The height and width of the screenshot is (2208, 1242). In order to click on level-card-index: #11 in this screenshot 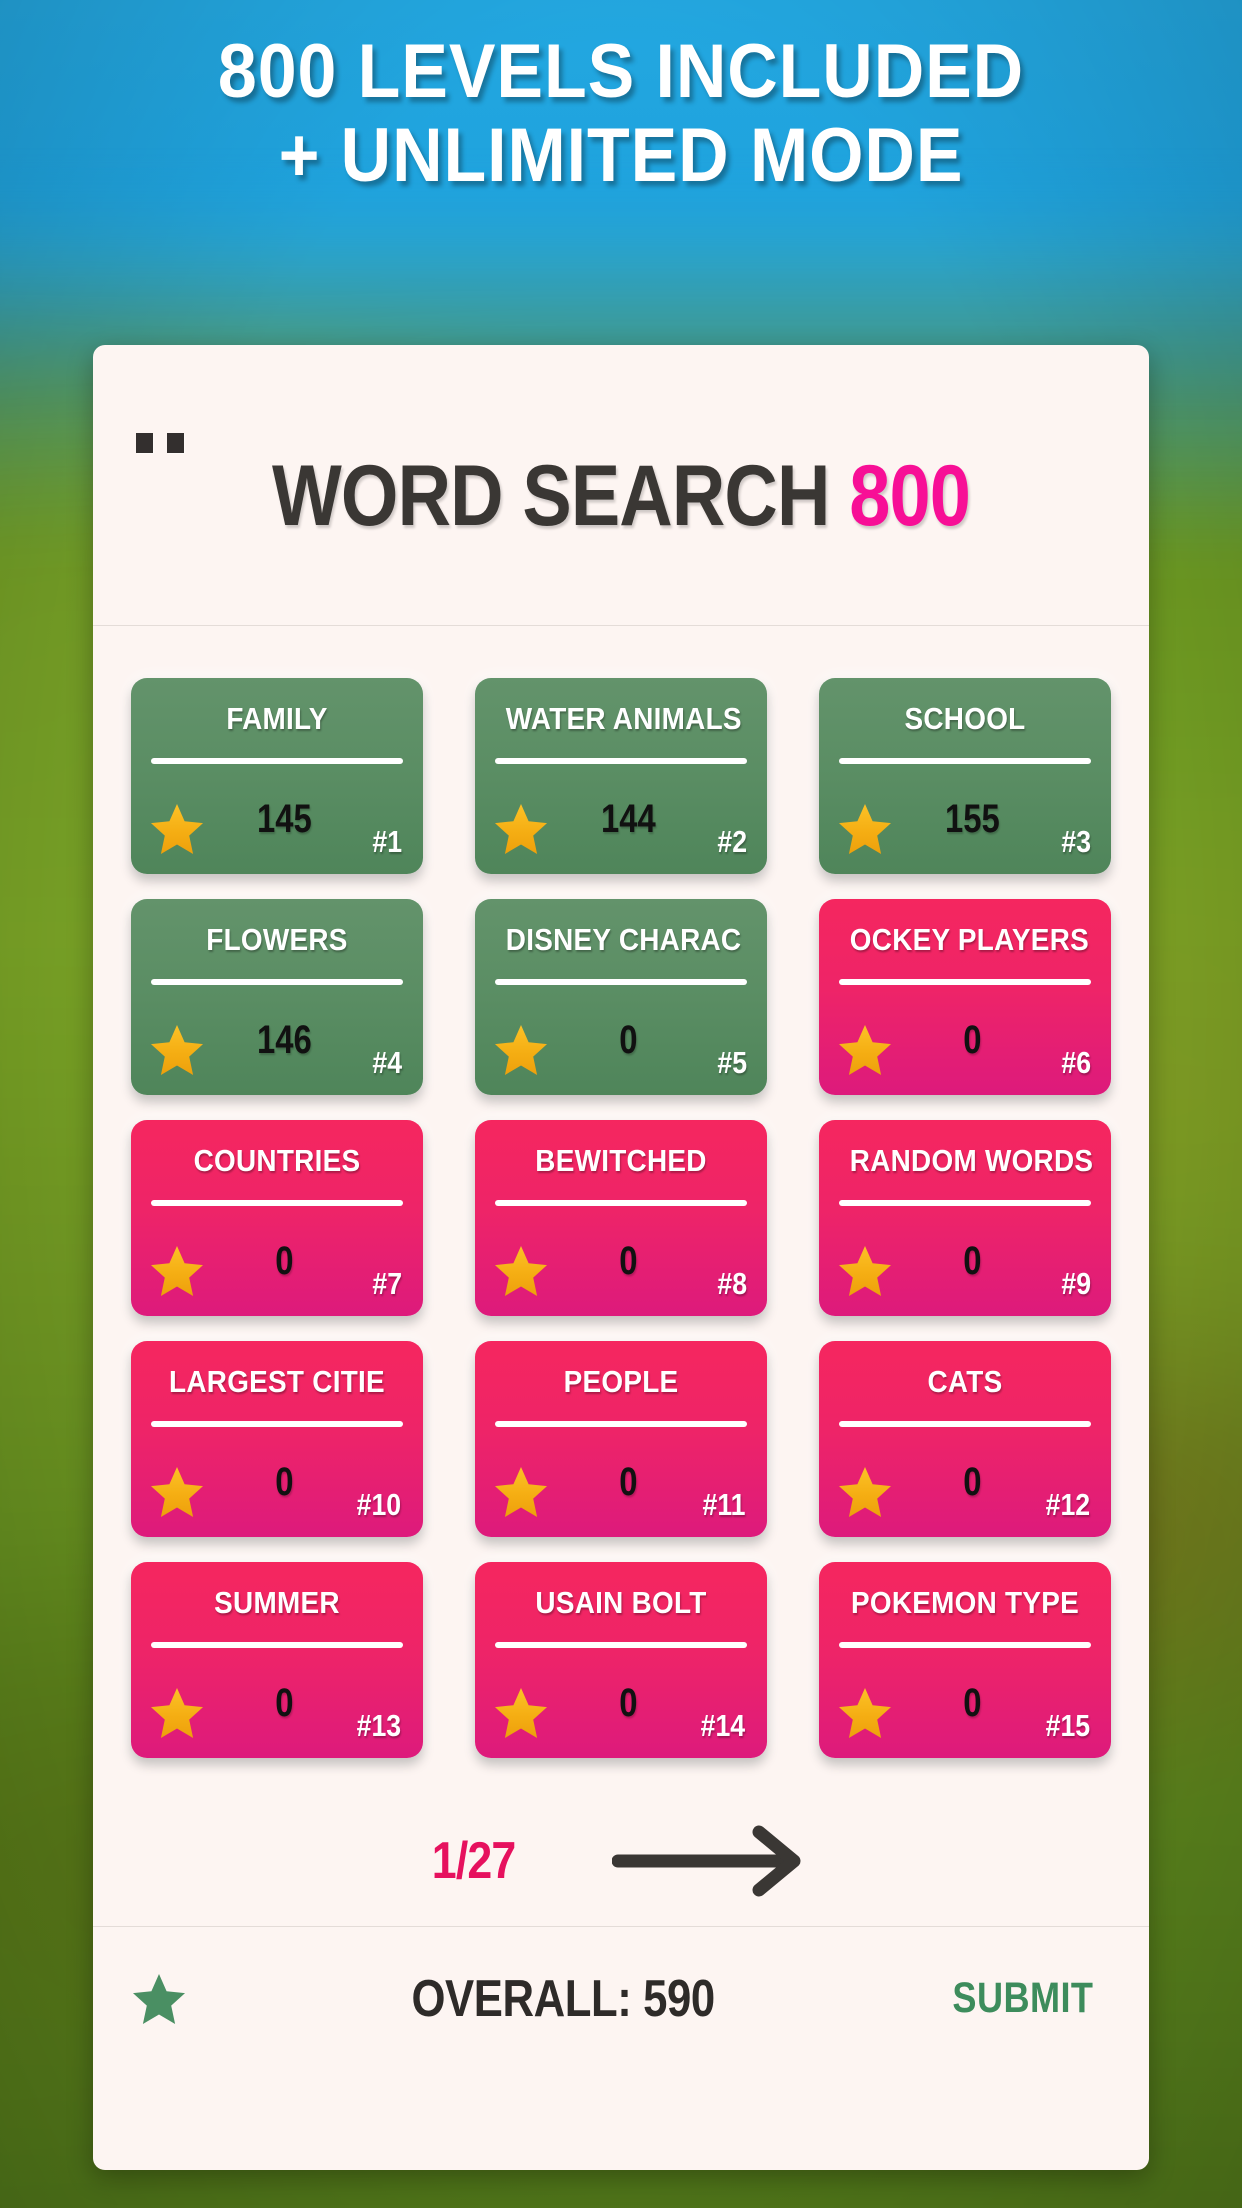, I will do `click(724, 1504)`.